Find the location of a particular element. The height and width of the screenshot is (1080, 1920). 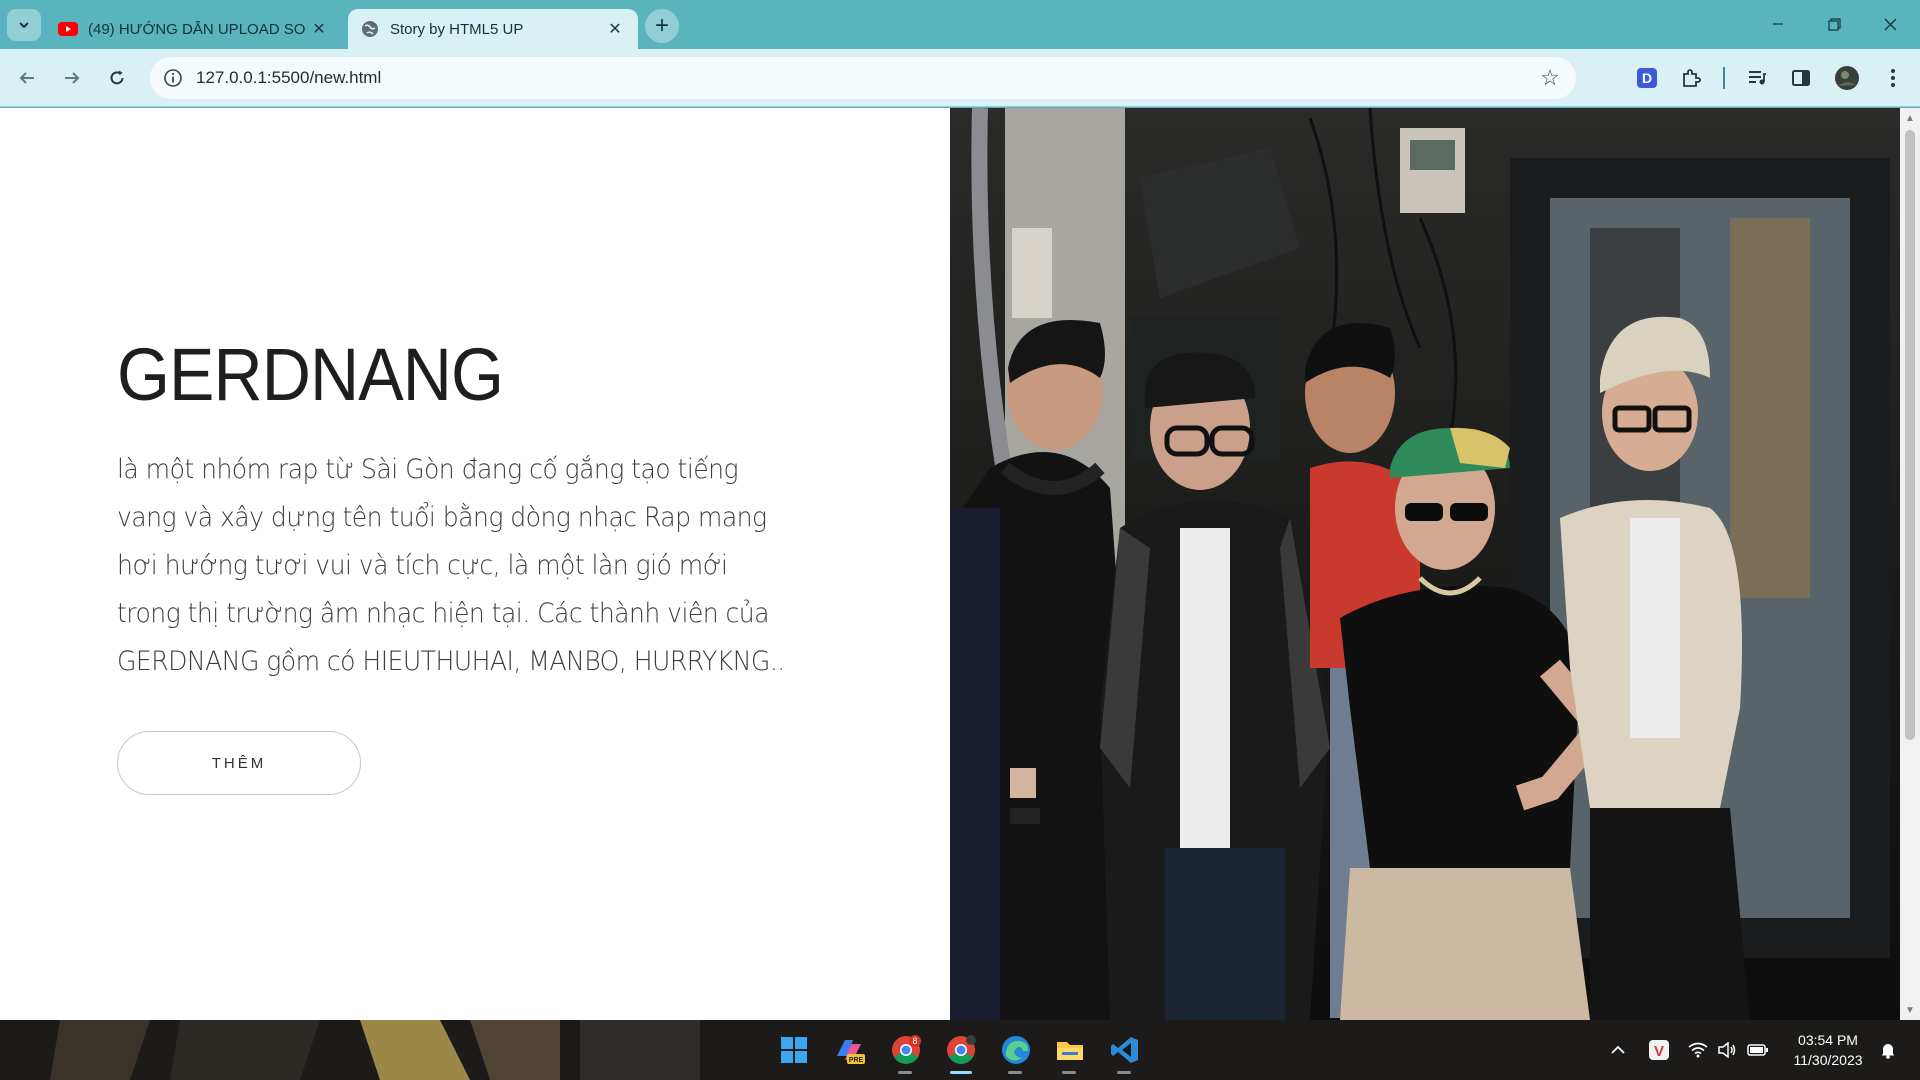

close-icon is located at coordinates (1890, 24).